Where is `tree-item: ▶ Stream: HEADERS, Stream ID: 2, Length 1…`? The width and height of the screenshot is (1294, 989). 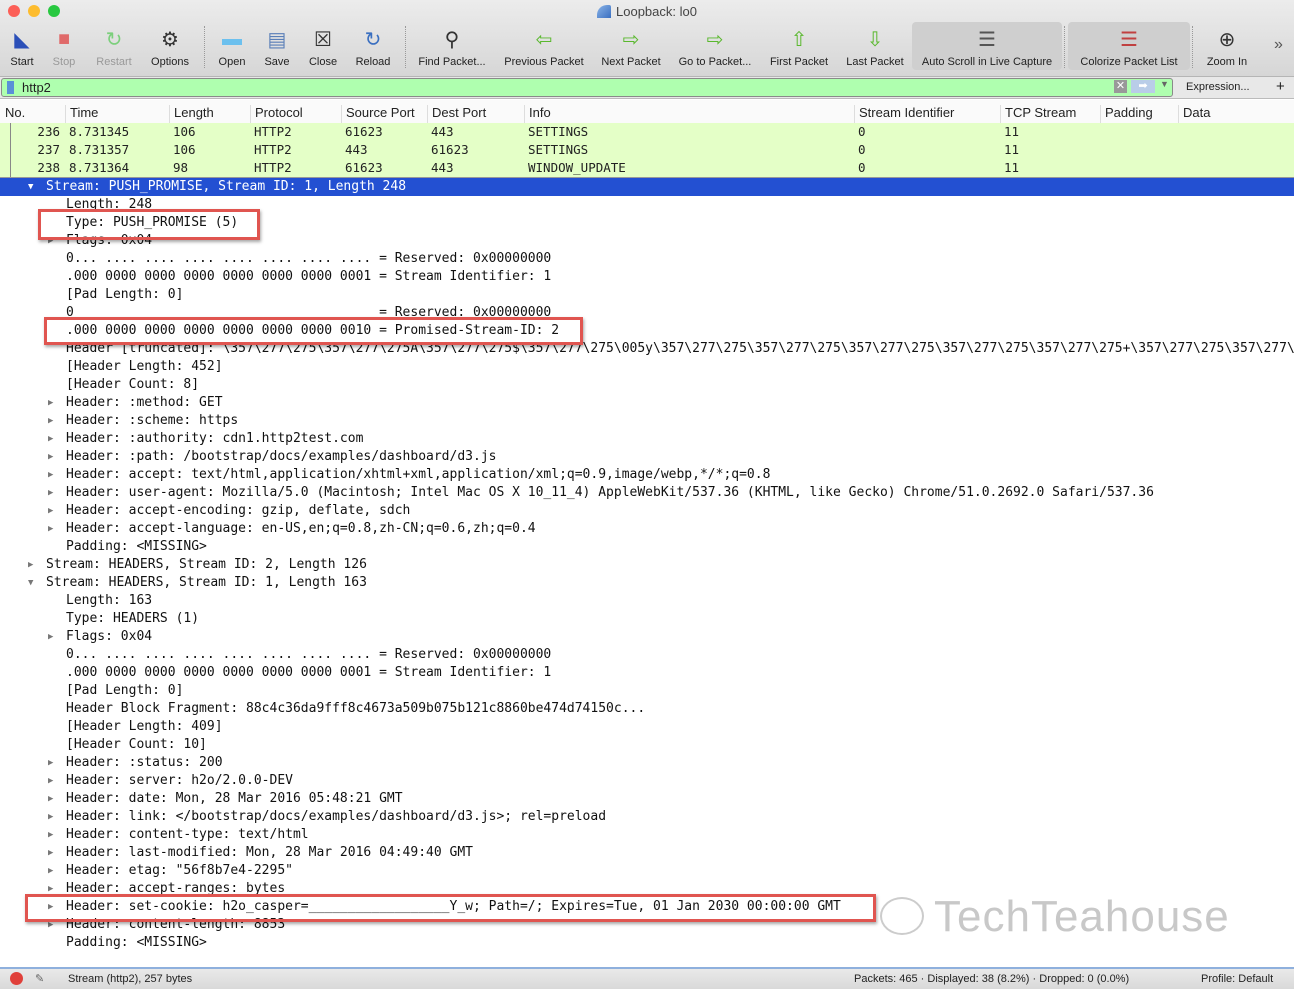
tree-item: ▶ Stream: HEADERS, Stream ID: 2, Length 1… is located at coordinates (647, 565).